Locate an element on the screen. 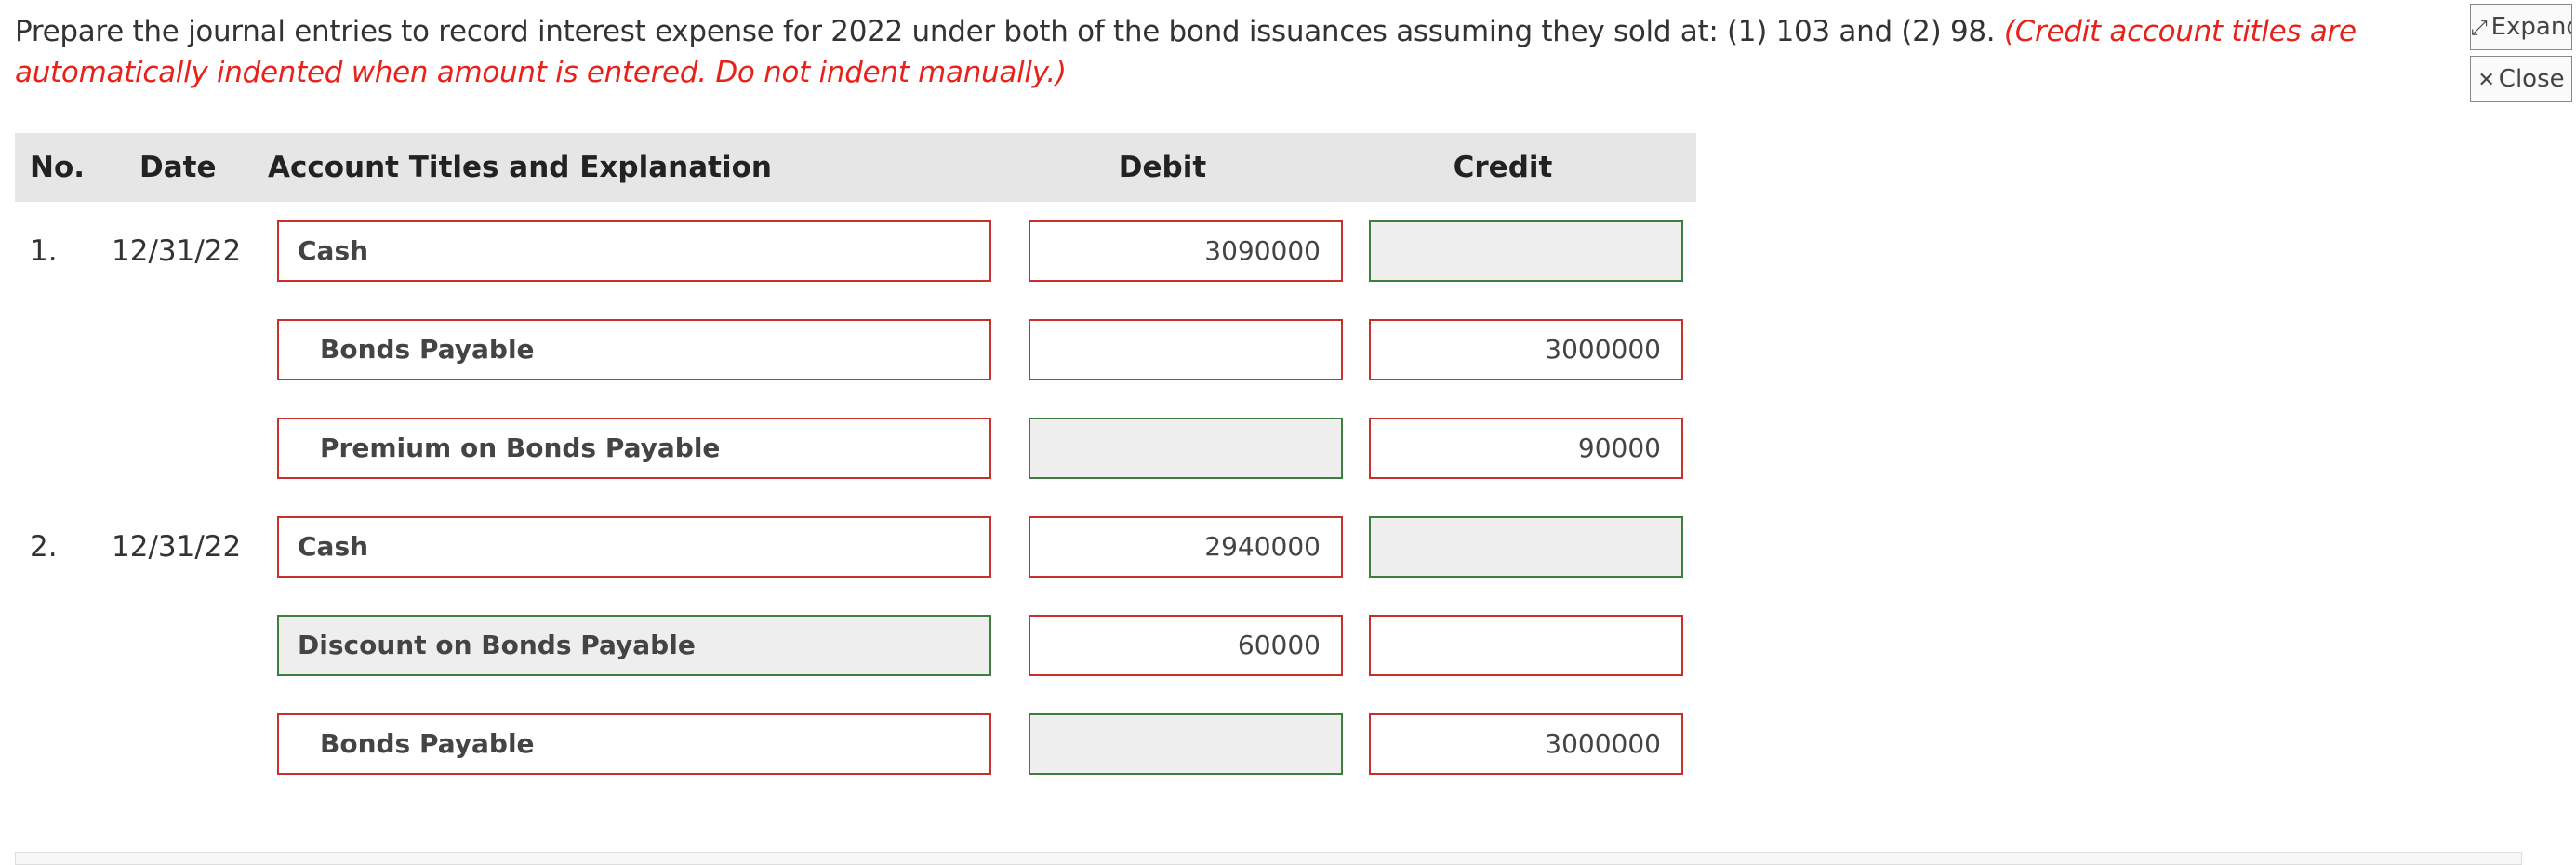 Image resolution: width=2576 pixels, height=865 pixels. close-button: ✕ Close is located at coordinates (2521, 79).